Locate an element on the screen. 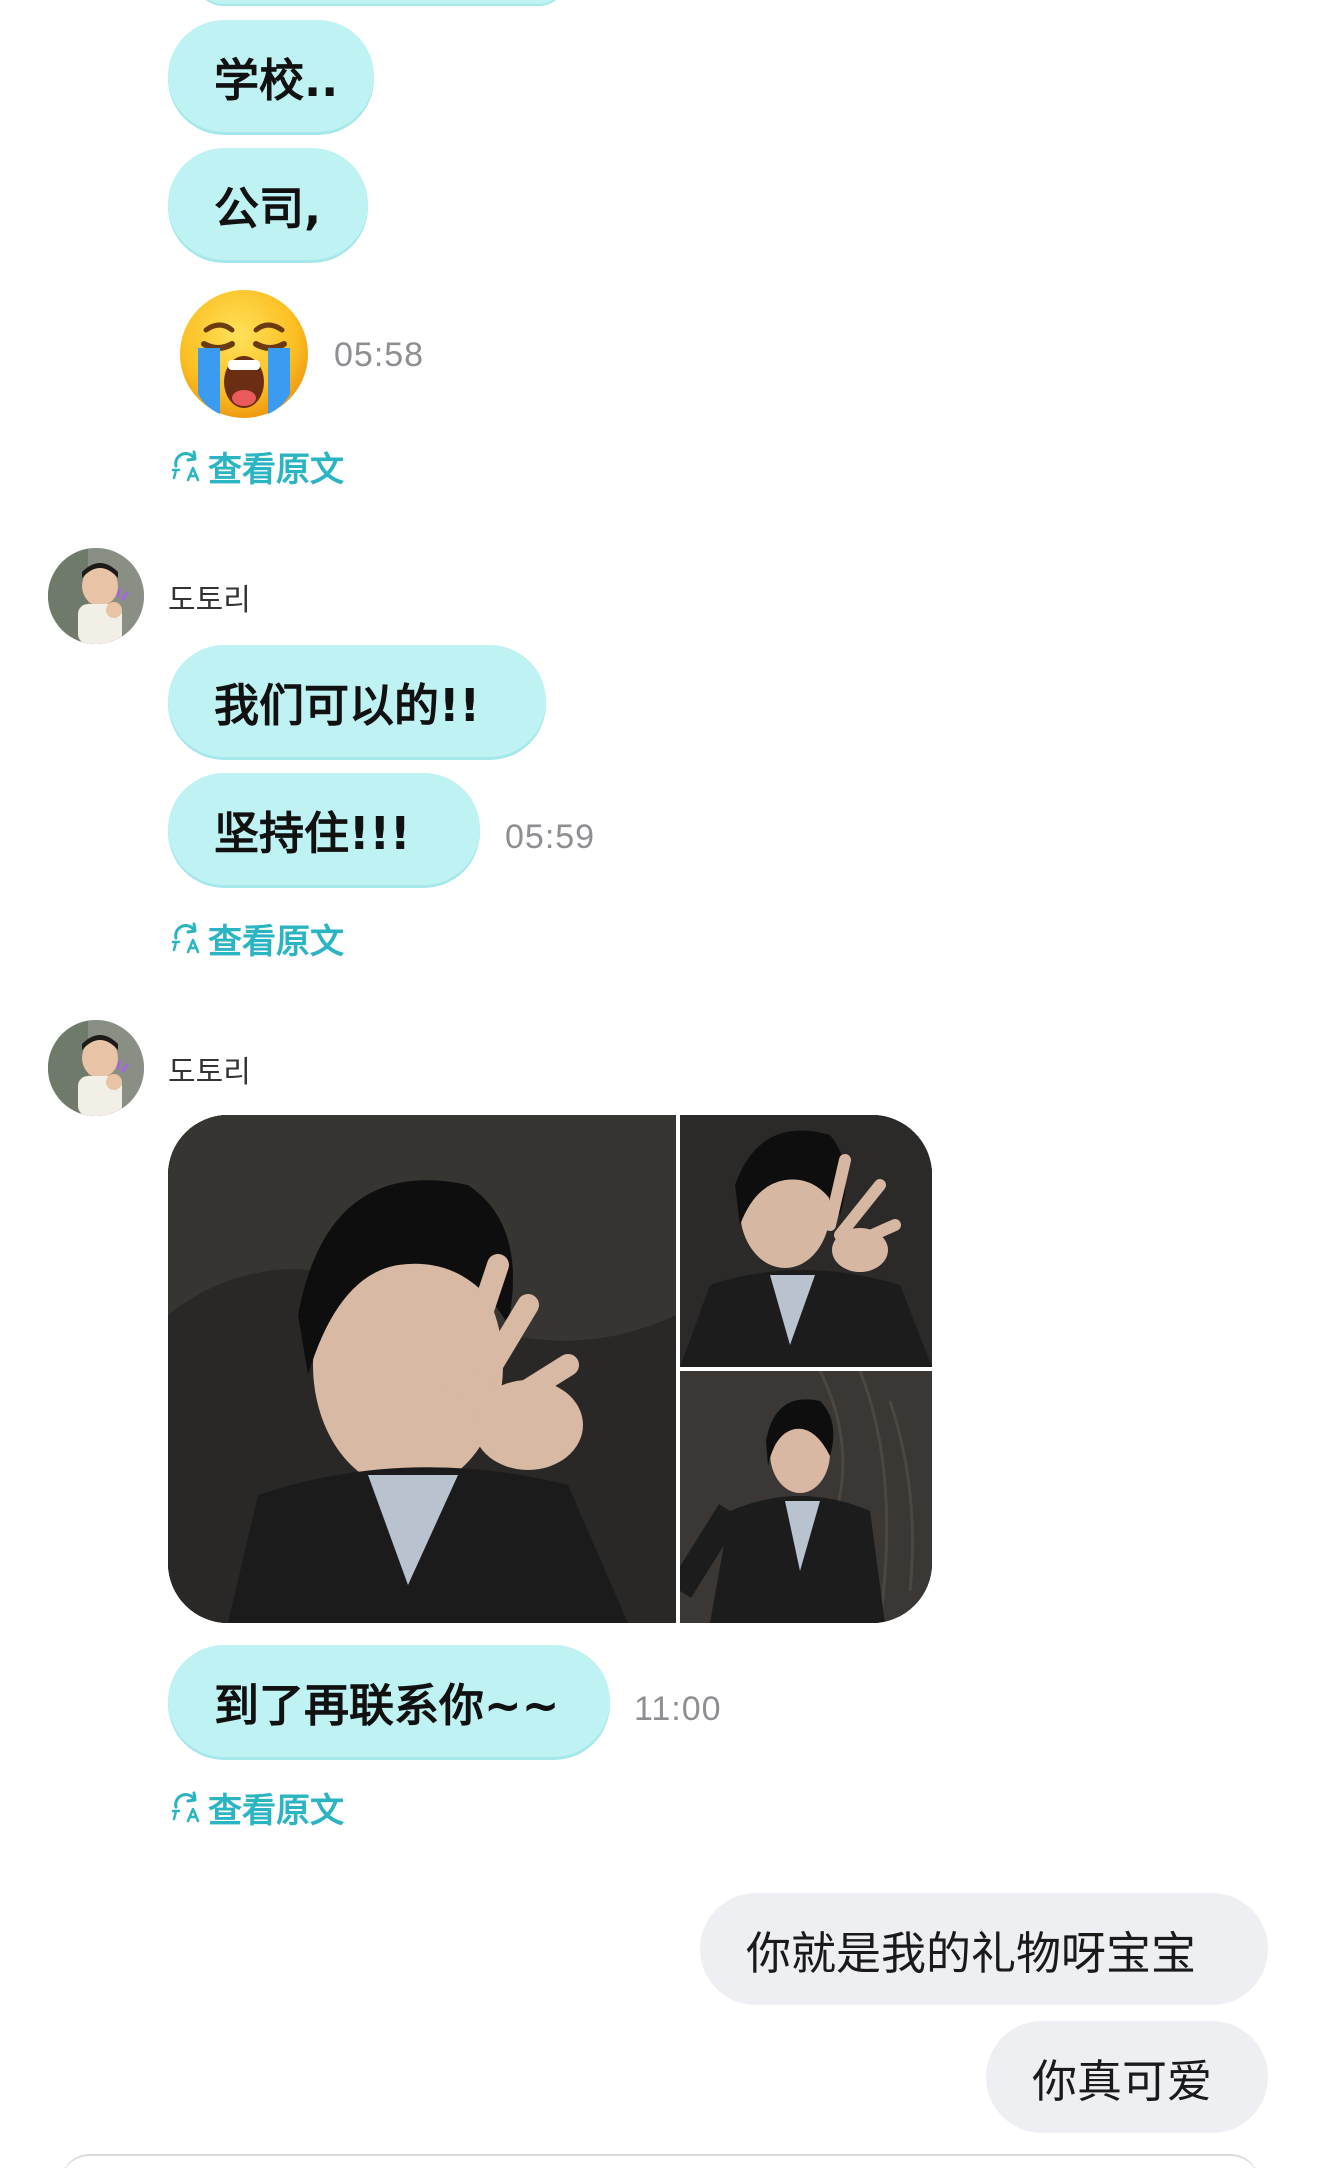 This screenshot has width=1320, height=2168. message-text: 到了再联系你~~ is located at coordinates (387, 1705).